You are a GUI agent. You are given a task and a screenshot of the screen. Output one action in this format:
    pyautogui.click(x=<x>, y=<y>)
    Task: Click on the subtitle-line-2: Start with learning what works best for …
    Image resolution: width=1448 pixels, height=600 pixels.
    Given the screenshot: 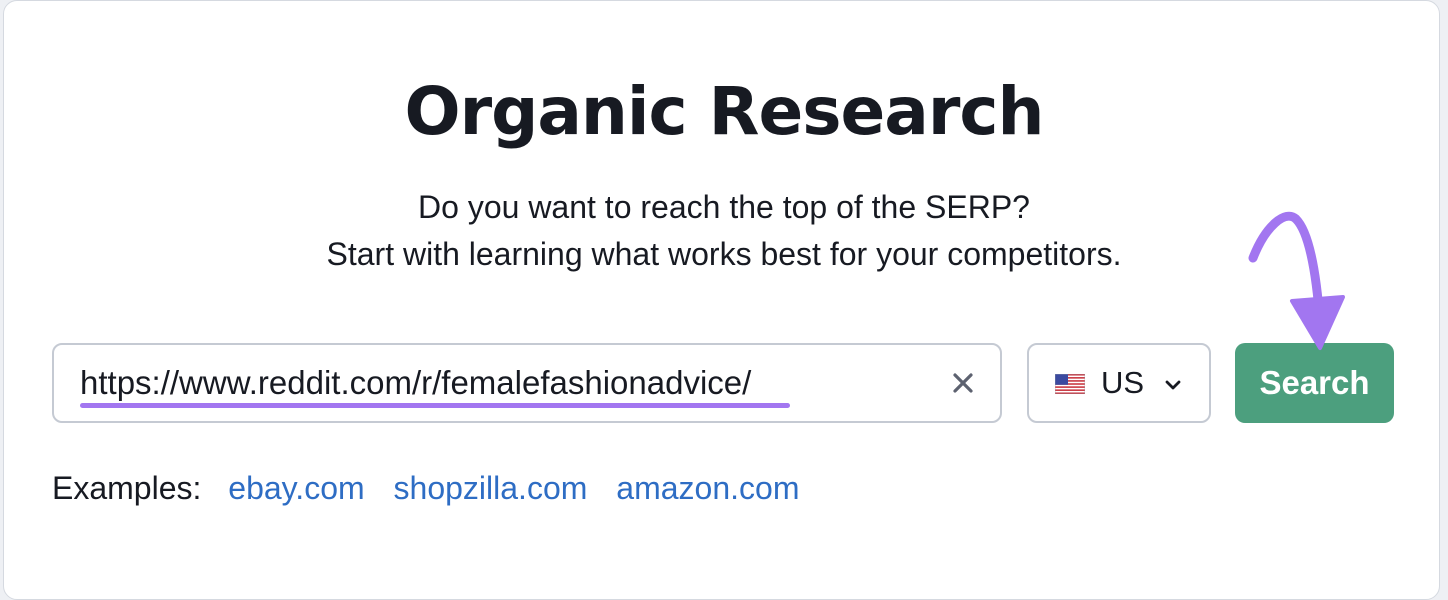 What is the action you would take?
    pyautogui.click(x=724, y=254)
    